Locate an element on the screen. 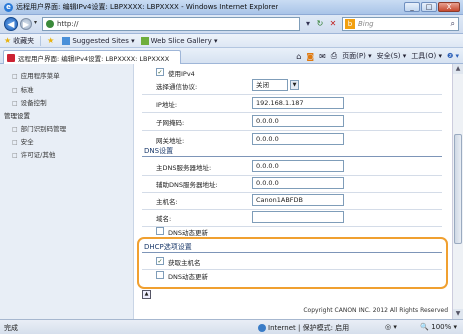  web-slice-gallery-label: Web Slice Gallery ▾ is located at coordinates (184, 40).